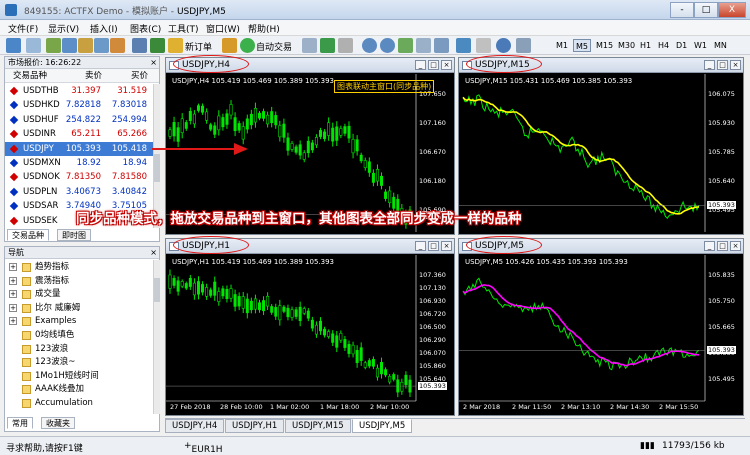  Describe the element at coordinates (13, 45) in the screenshot. I see `new-chart-icon` at that location.